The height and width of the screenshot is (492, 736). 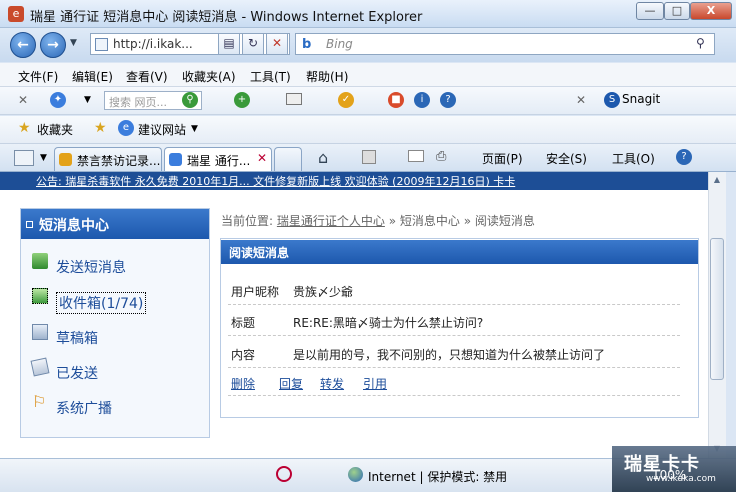 I want to click on menu-edit: 编辑(E), so click(x=92, y=76).